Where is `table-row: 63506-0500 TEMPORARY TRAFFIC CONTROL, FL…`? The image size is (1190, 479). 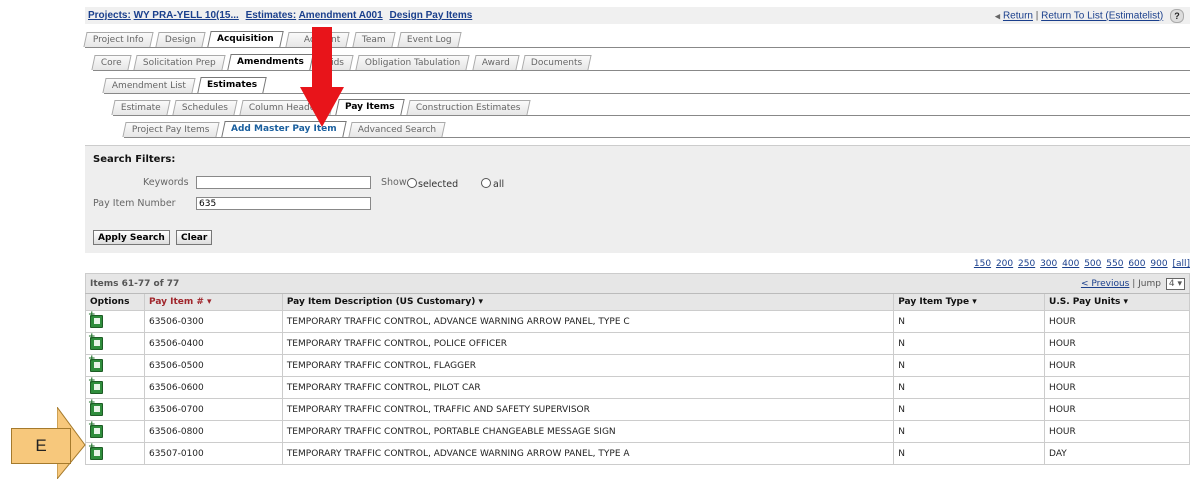 table-row: 63506-0500 TEMPORARY TRAFFIC CONTROL, FL… is located at coordinates (637, 365).